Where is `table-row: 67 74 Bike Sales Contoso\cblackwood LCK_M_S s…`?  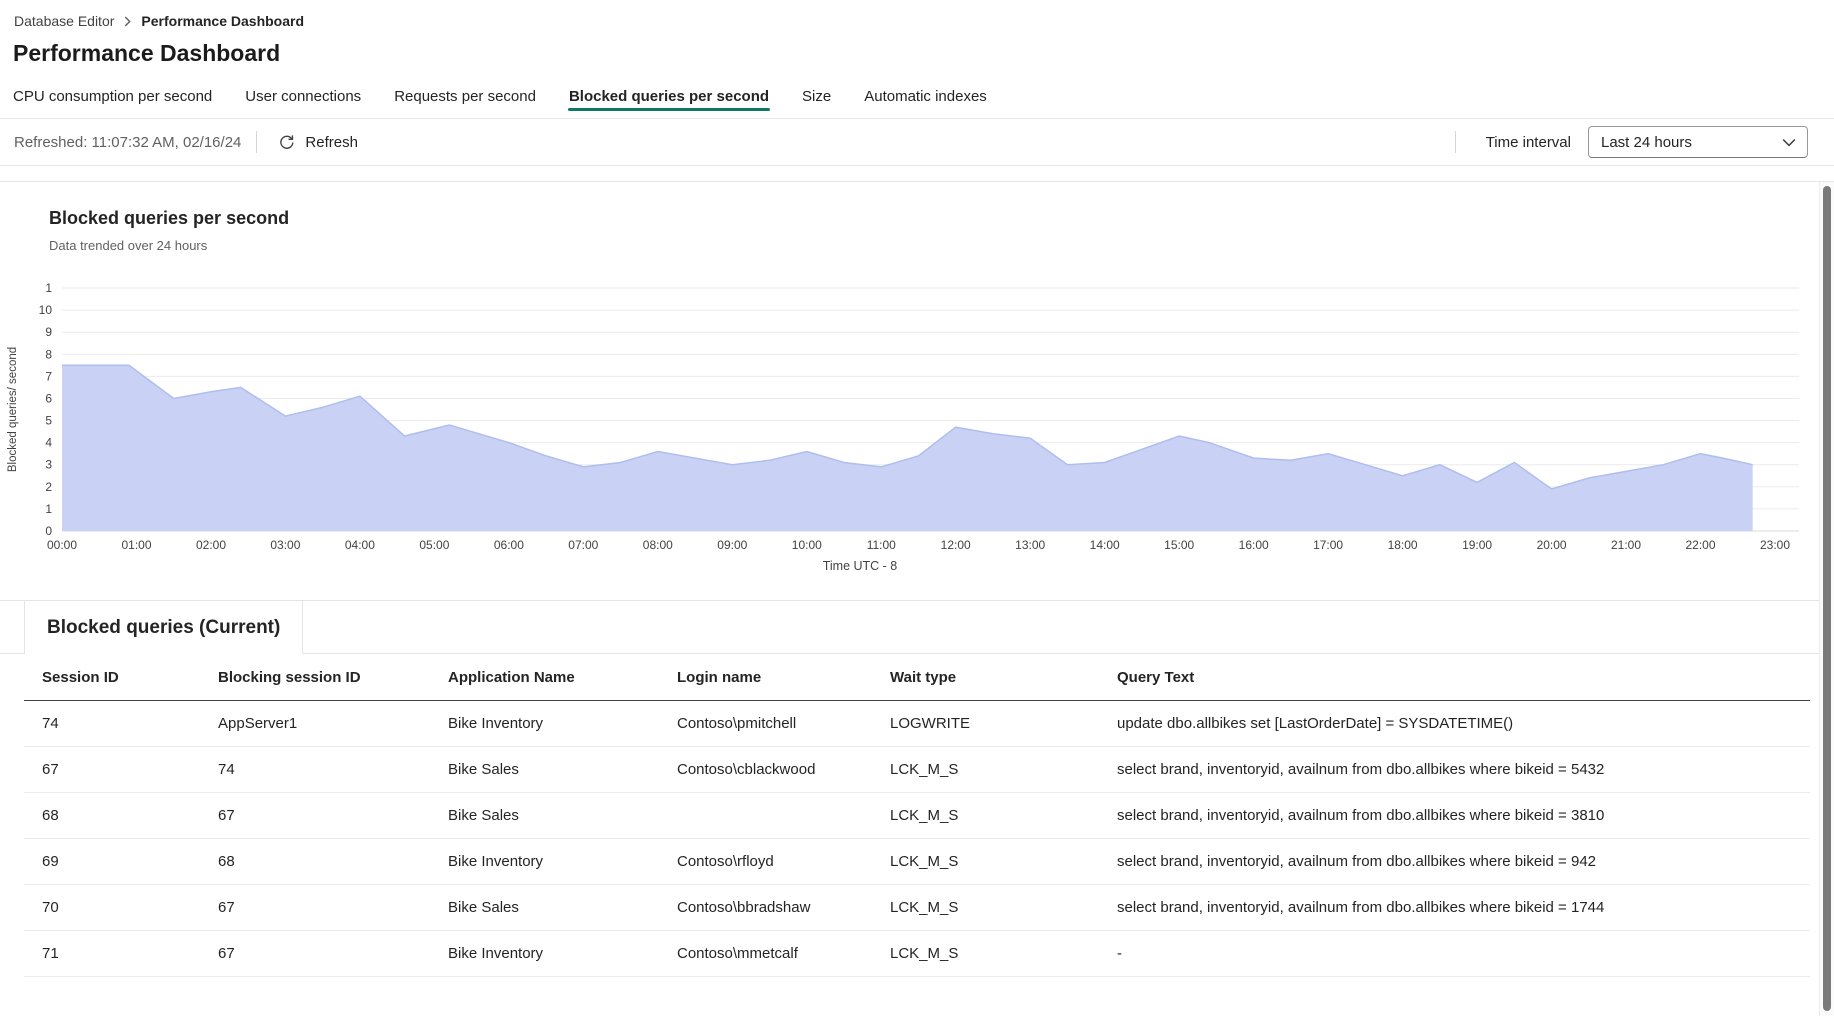
table-row: 67 74 Bike Sales Contoso\cblackwood LCK_M_S s… is located at coordinates (917, 770).